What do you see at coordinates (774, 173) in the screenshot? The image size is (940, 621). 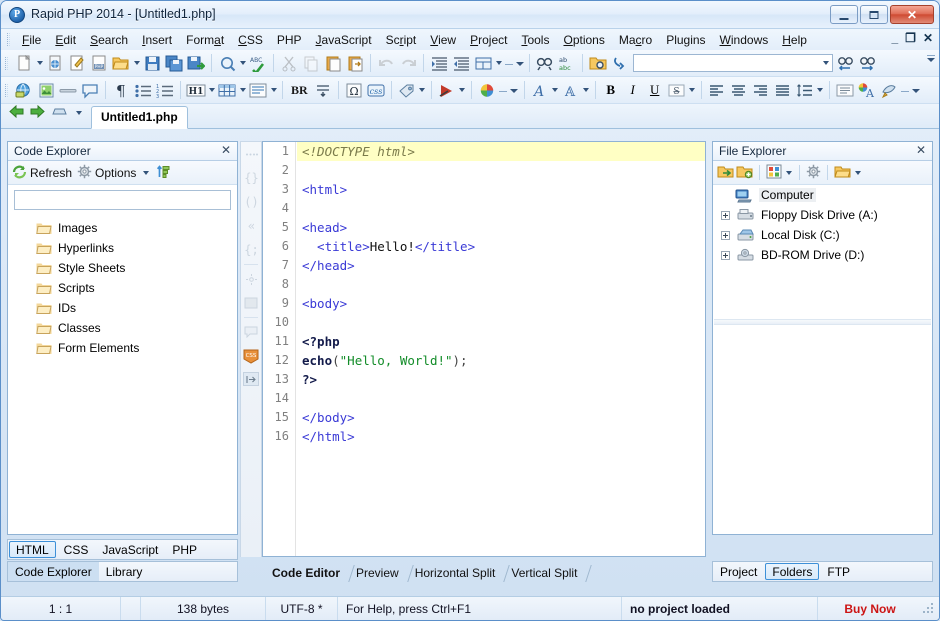 I see `view-mode-icon` at bounding box center [774, 173].